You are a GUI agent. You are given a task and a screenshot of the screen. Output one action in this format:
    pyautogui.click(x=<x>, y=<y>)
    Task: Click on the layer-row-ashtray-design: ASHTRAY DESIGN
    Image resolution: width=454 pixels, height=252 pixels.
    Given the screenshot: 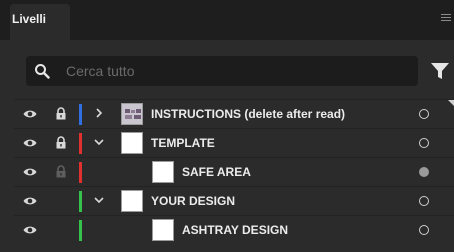 What is the action you would take?
    pyautogui.click(x=234, y=229)
    